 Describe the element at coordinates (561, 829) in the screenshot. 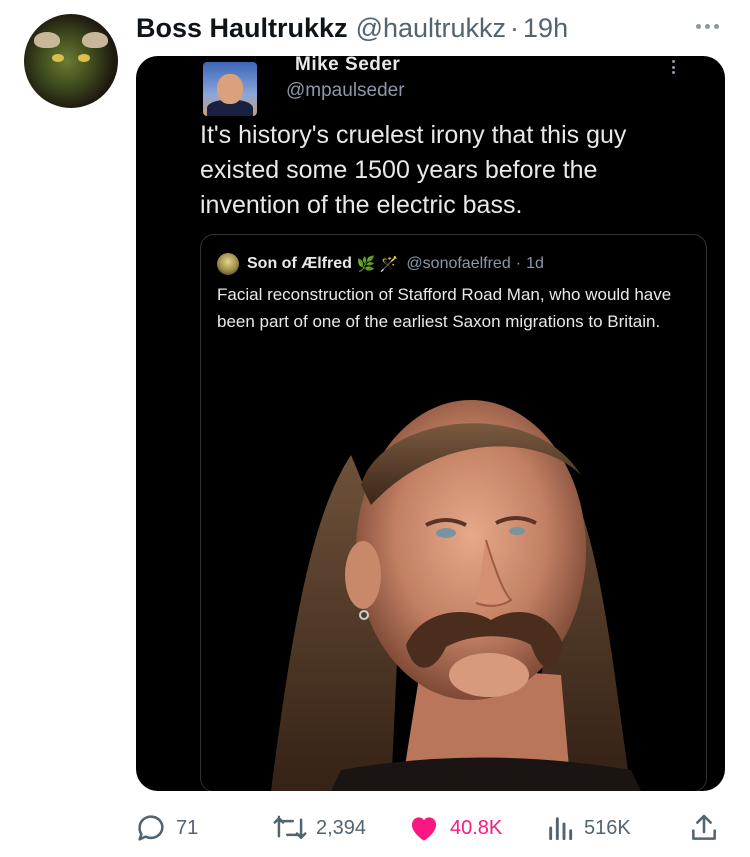

I see `views-icon` at that location.